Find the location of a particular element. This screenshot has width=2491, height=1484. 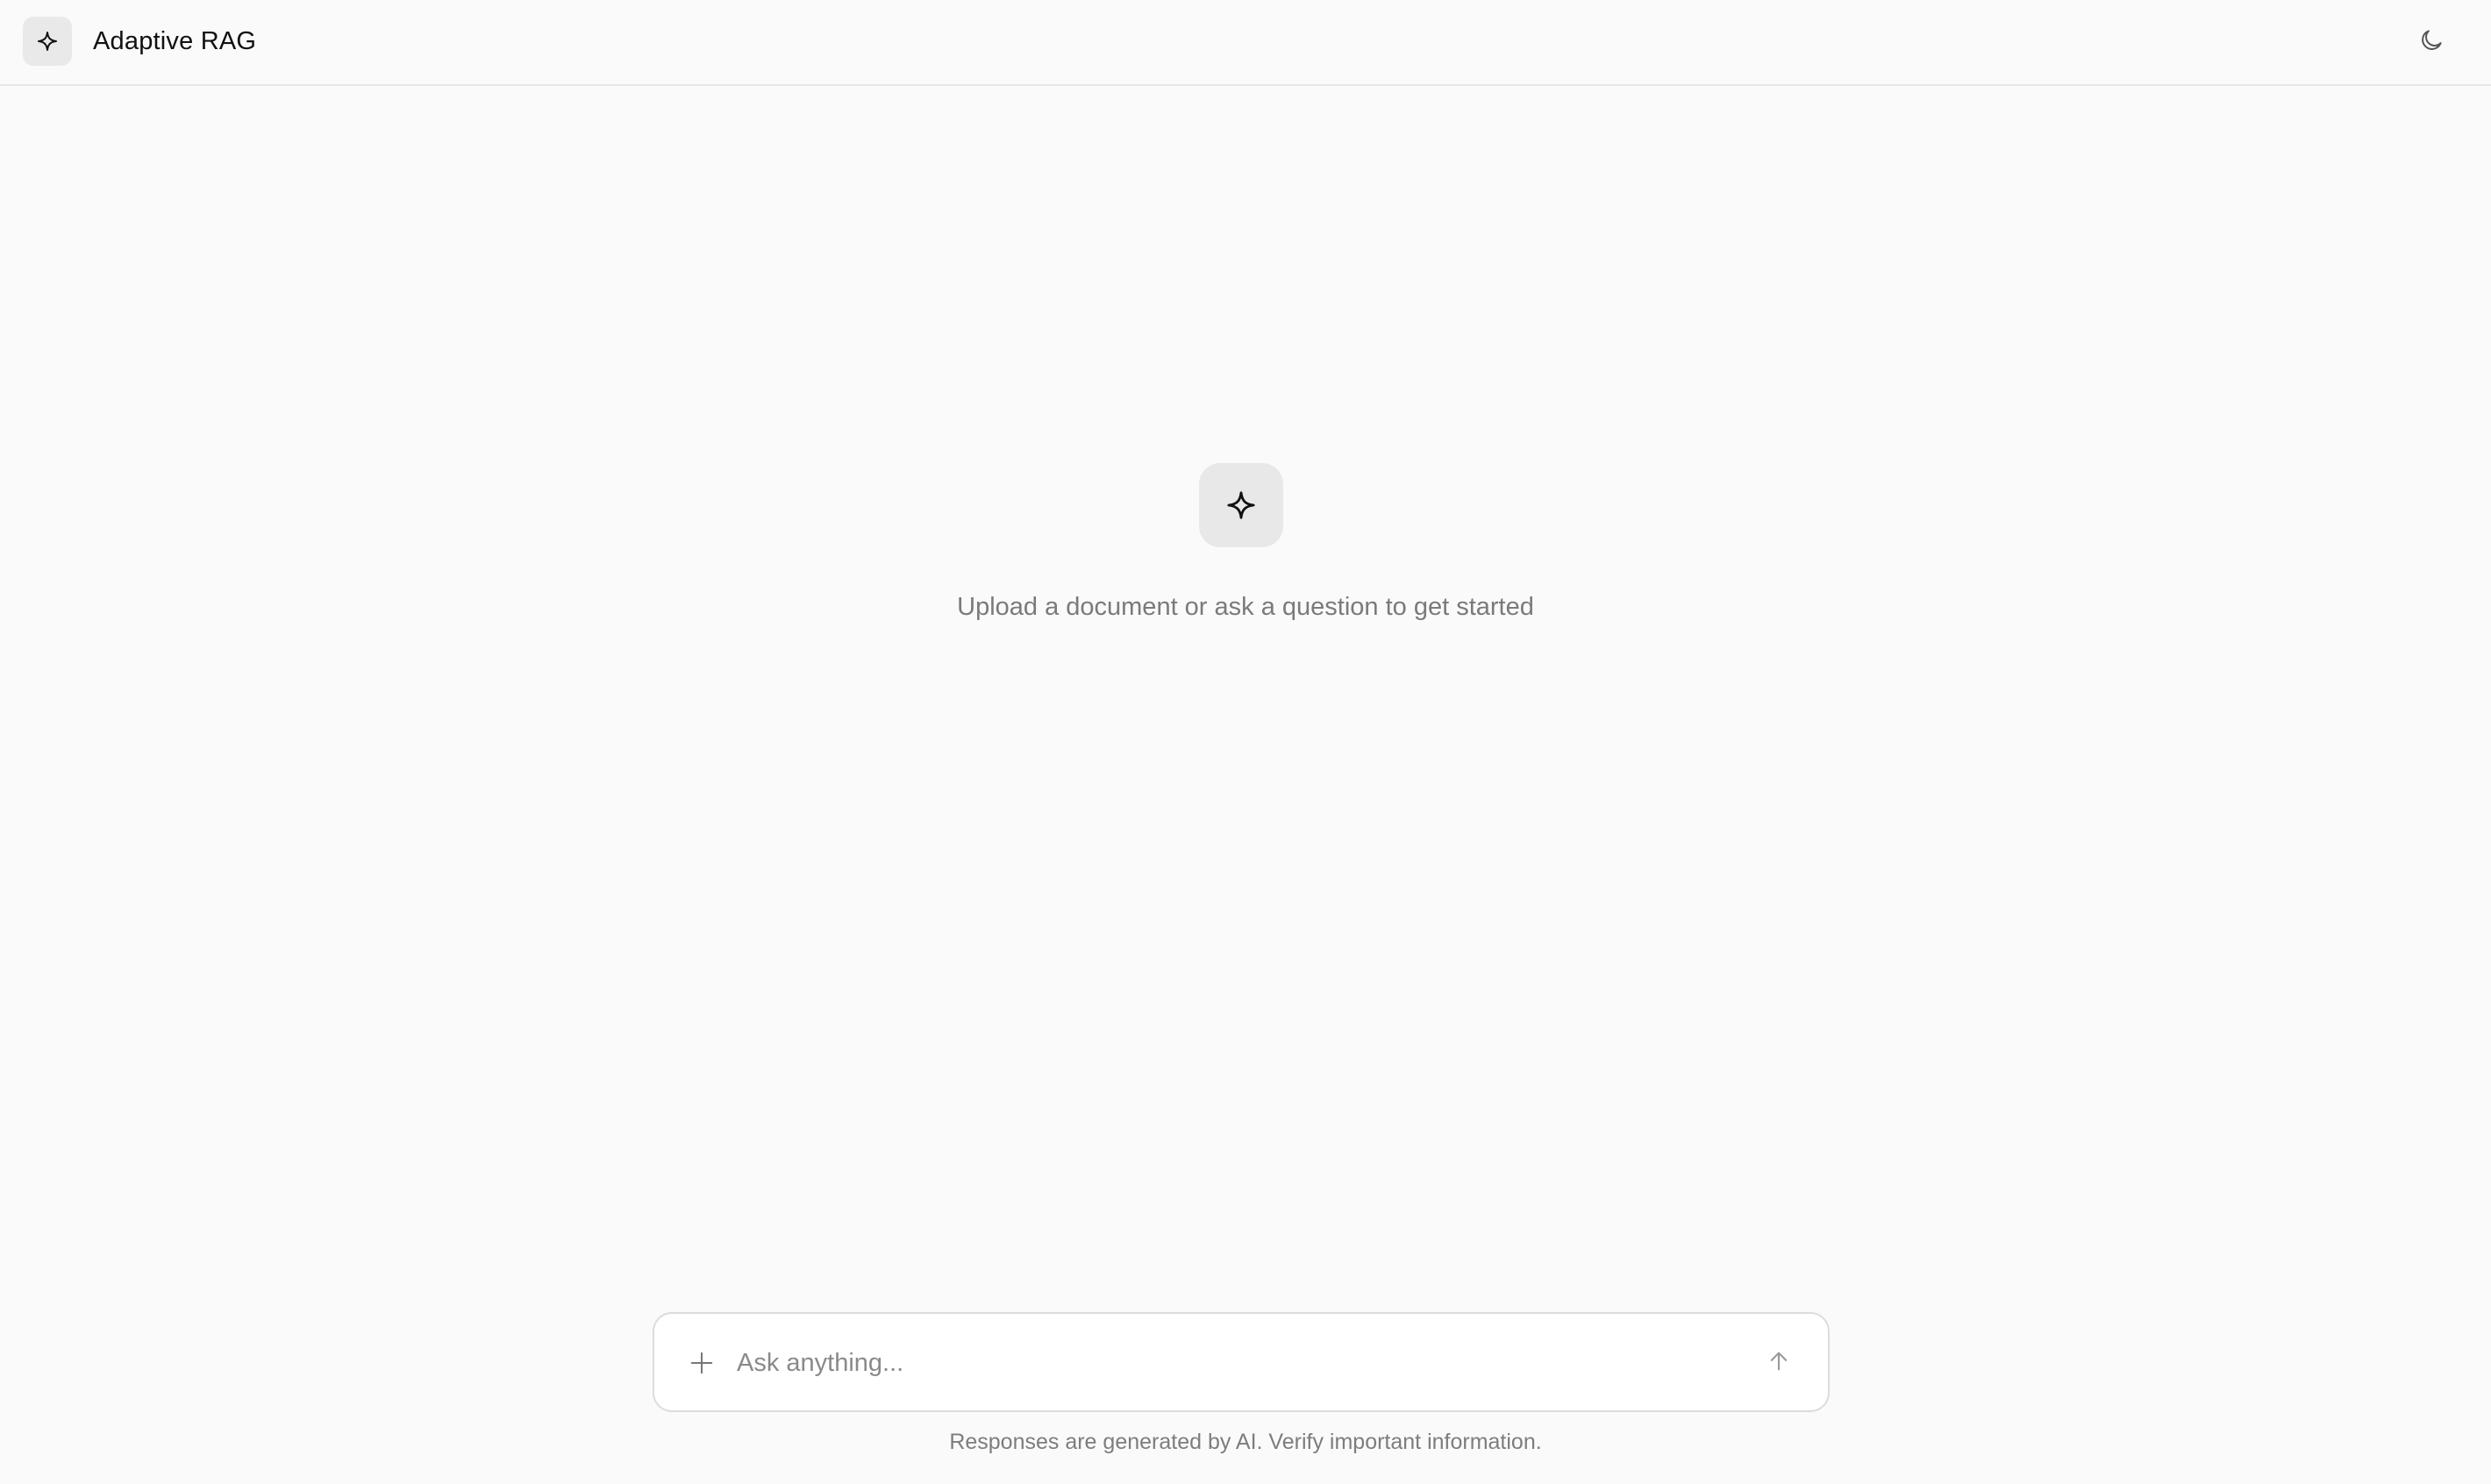

moon-icon is located at coordinates (2432, 40).